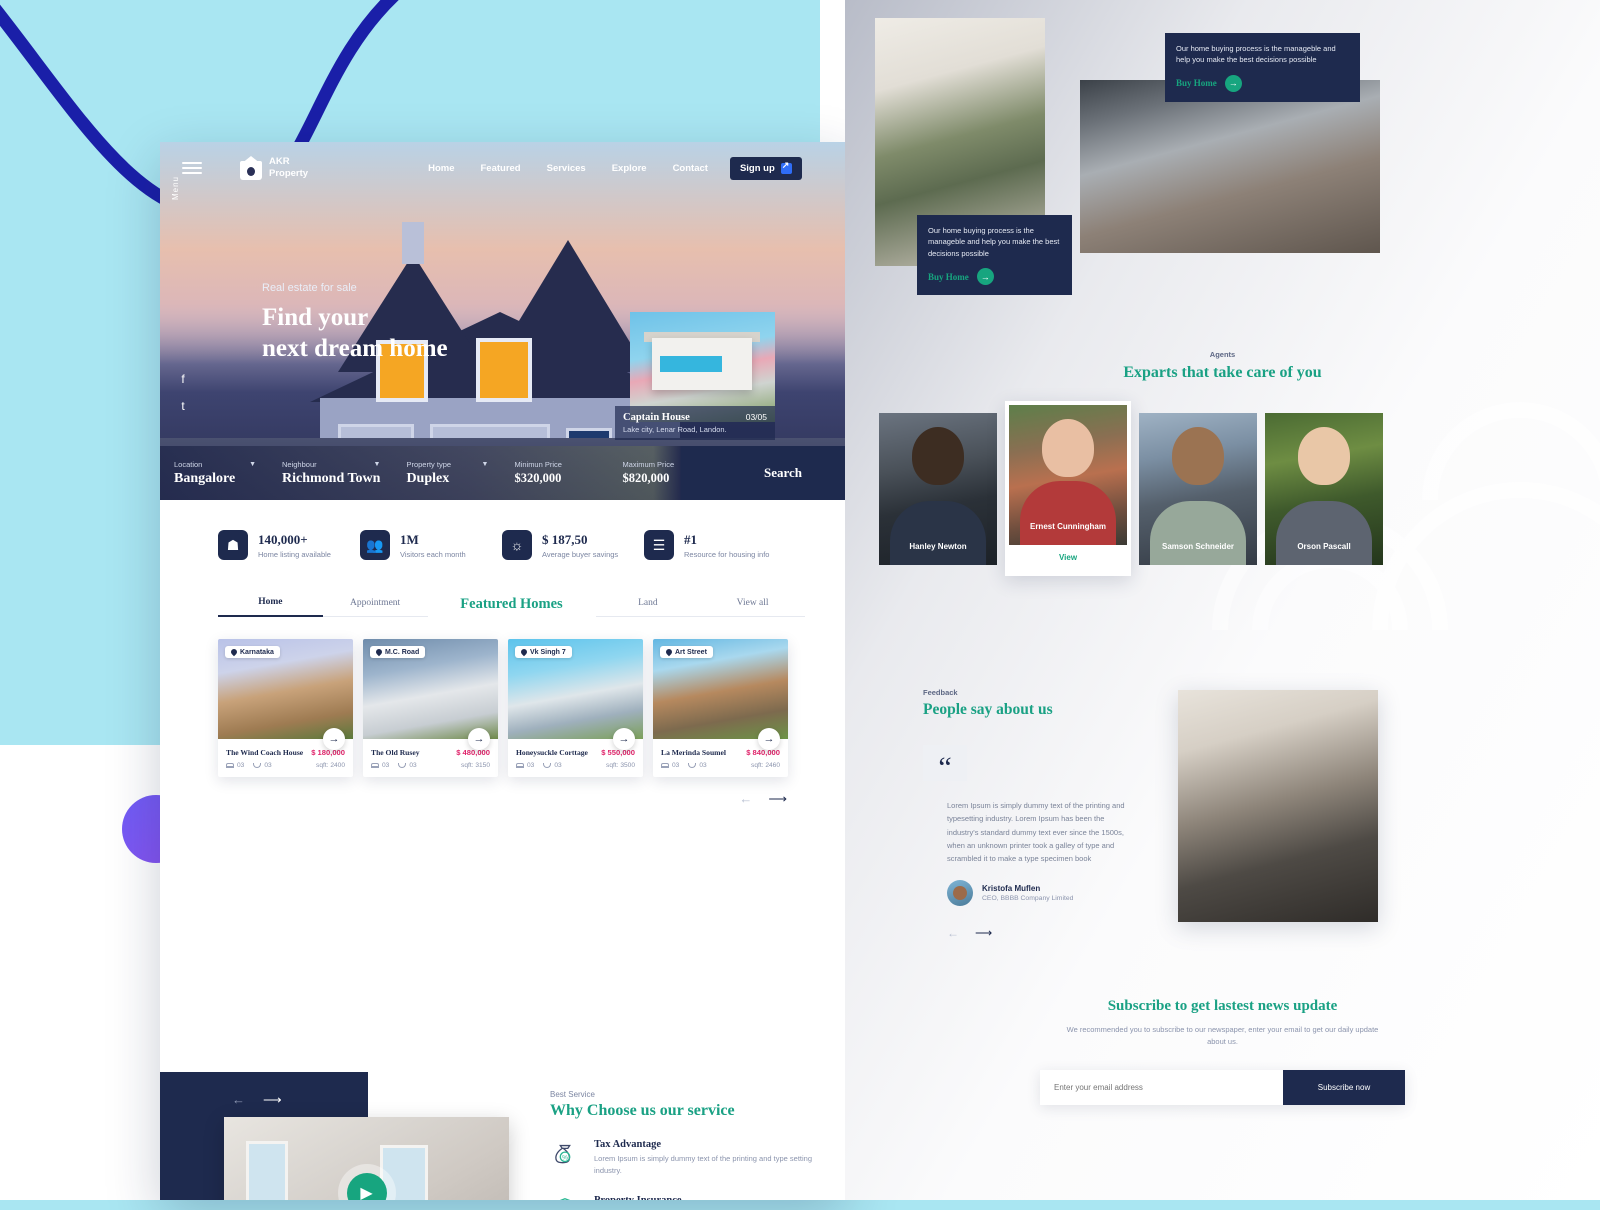 Image resolution: width=1600 pixels, height=1210 pixels. Describe the element at coordinates (675, 429) in the screenshot. I see `hero-slide-address: Lake city, Lenar Road, Landon.` at that location.